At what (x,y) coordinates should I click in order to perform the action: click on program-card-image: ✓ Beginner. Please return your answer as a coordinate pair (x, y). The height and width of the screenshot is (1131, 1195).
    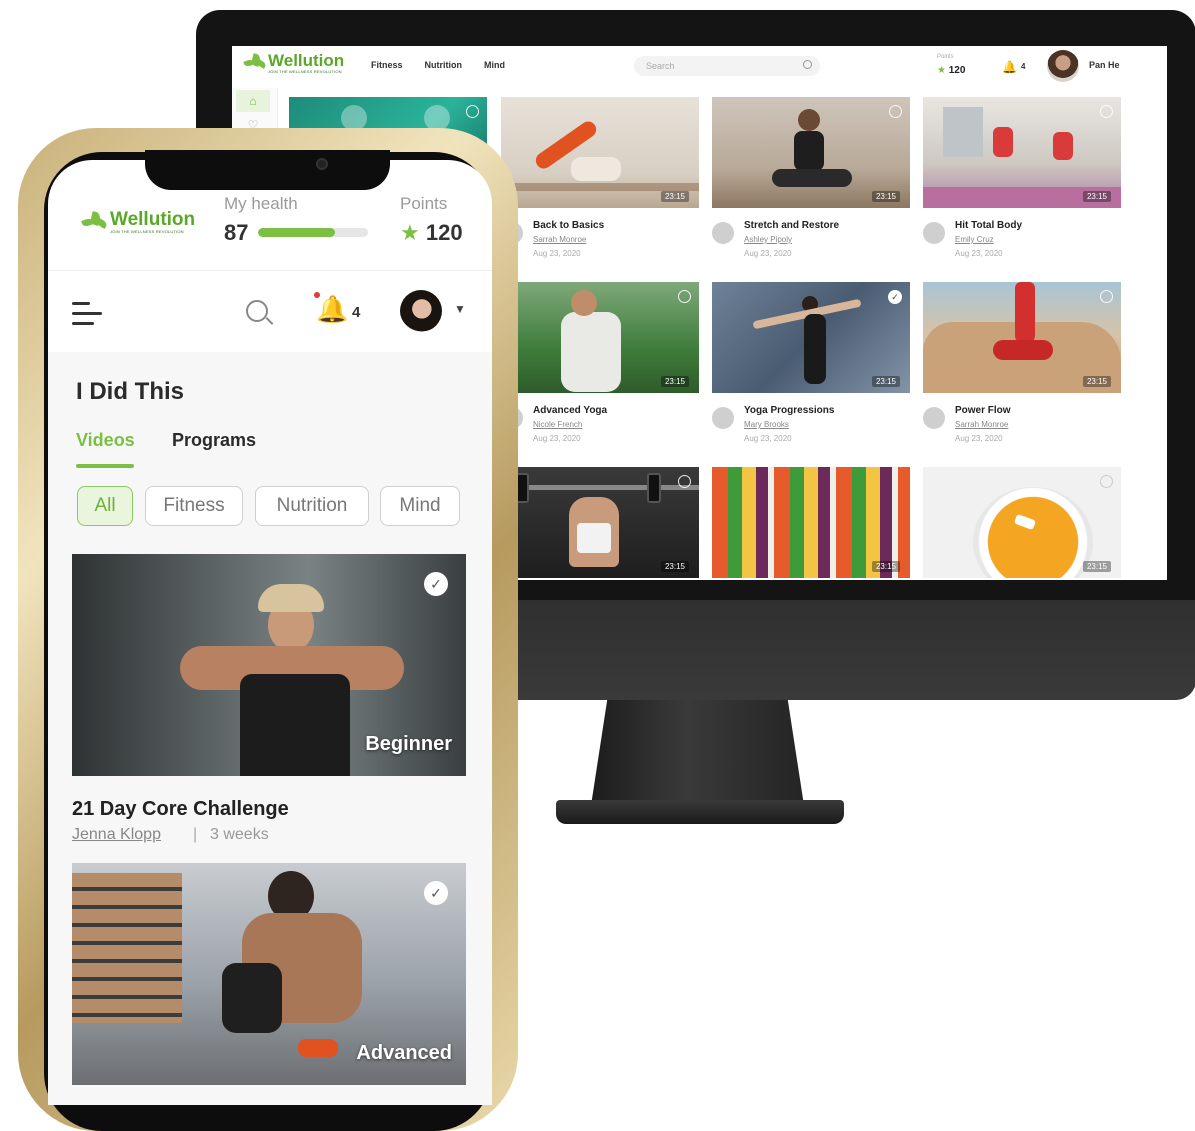
    Looking at the image, I should click on (269, 665).